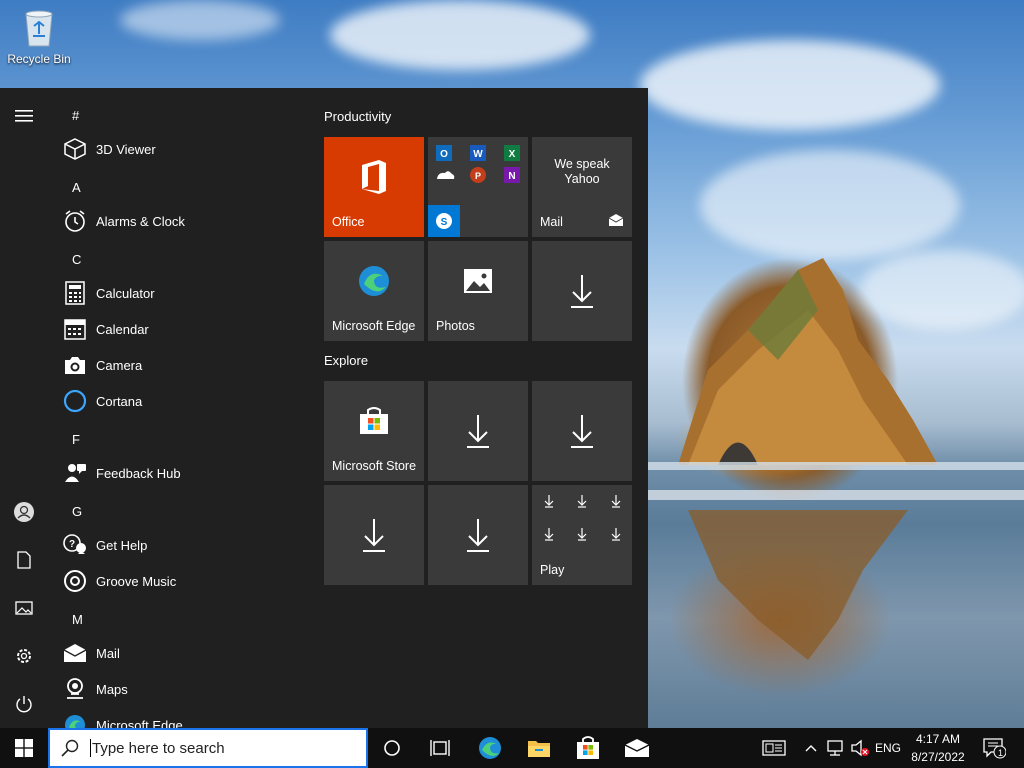  I want to click on volume-button, so click(860, 748).